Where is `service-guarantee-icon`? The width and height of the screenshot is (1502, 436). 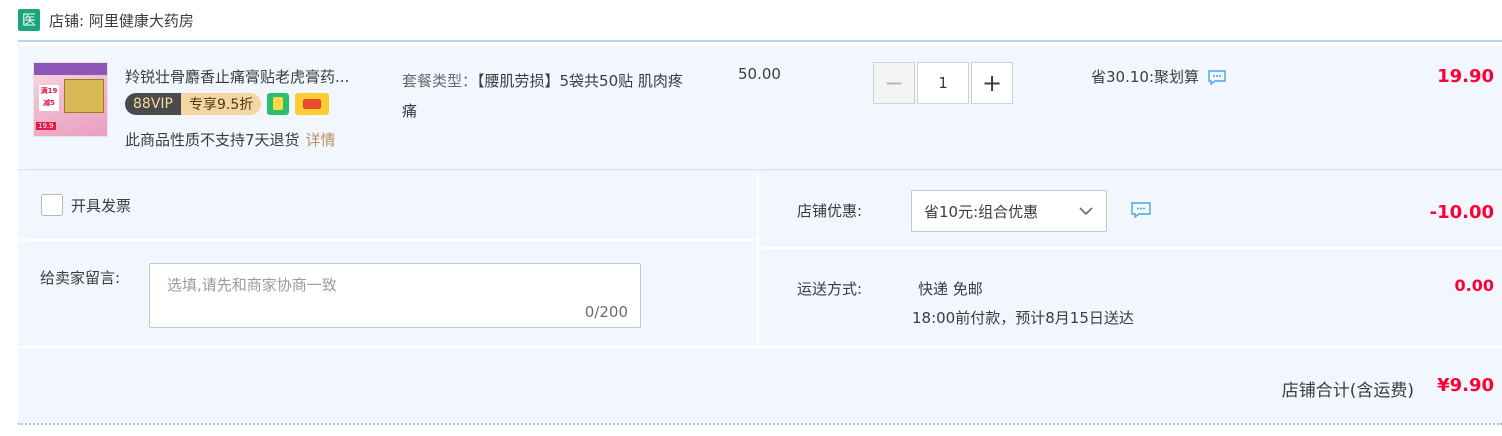
service-guarantee-icon is located at coordinates (278, 104).